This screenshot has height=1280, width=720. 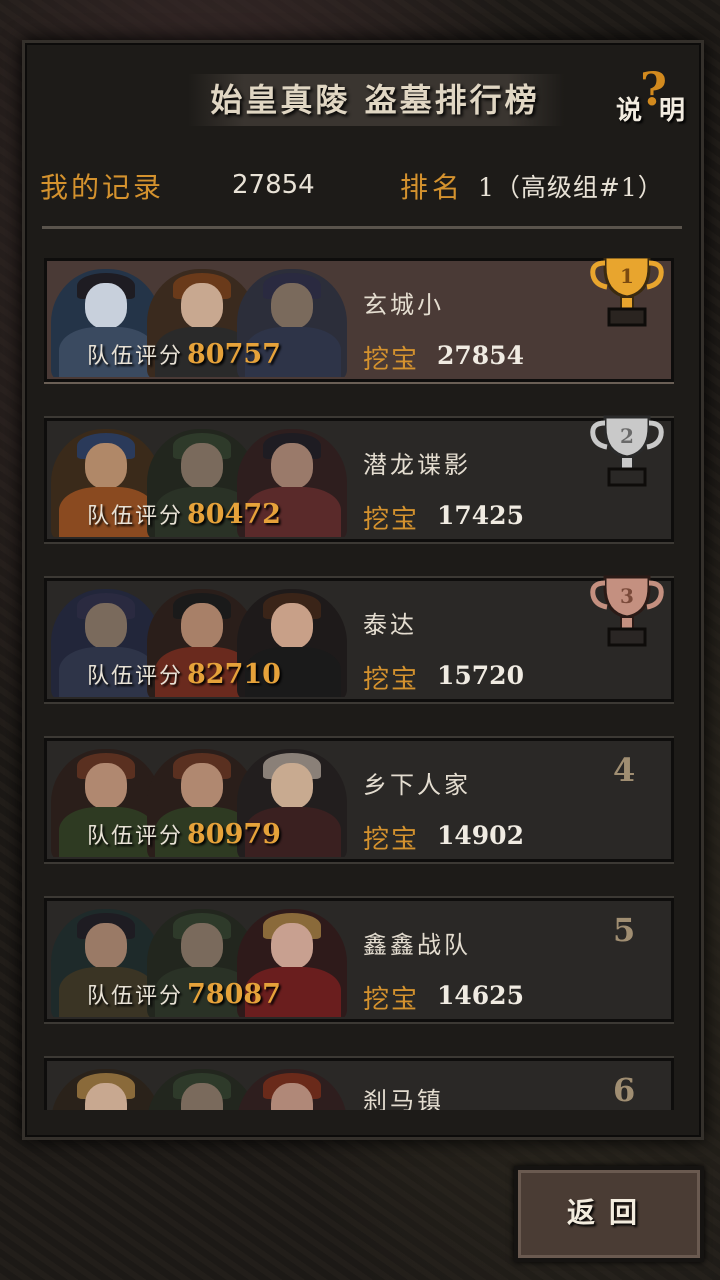 I want to click on team-score: 队伍评分 80472, so click(x=184, y=514).